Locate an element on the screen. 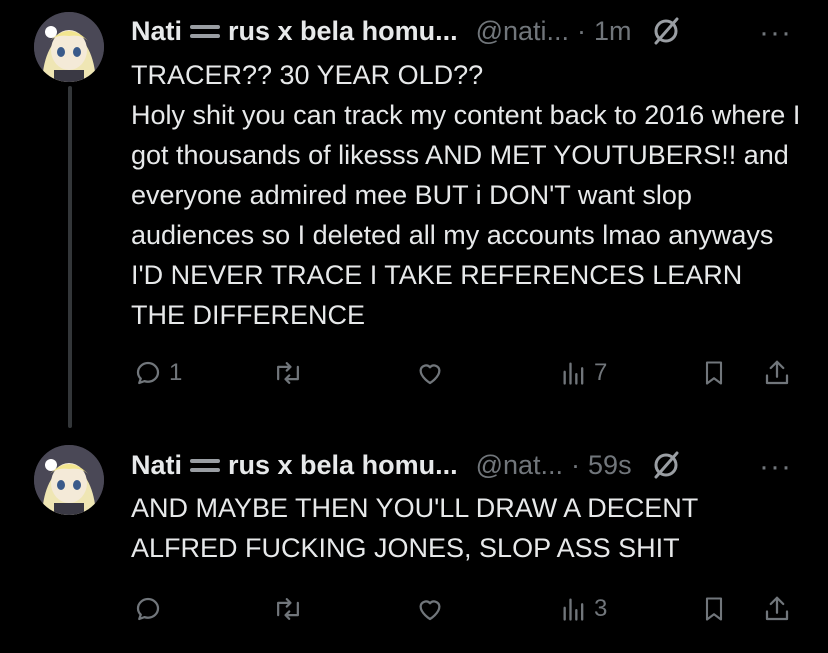 The height and width of the screenshot is (653, 828). post-header: Nati rus x bela homu... @nat... · 59s is located at coordinates (406, 465).